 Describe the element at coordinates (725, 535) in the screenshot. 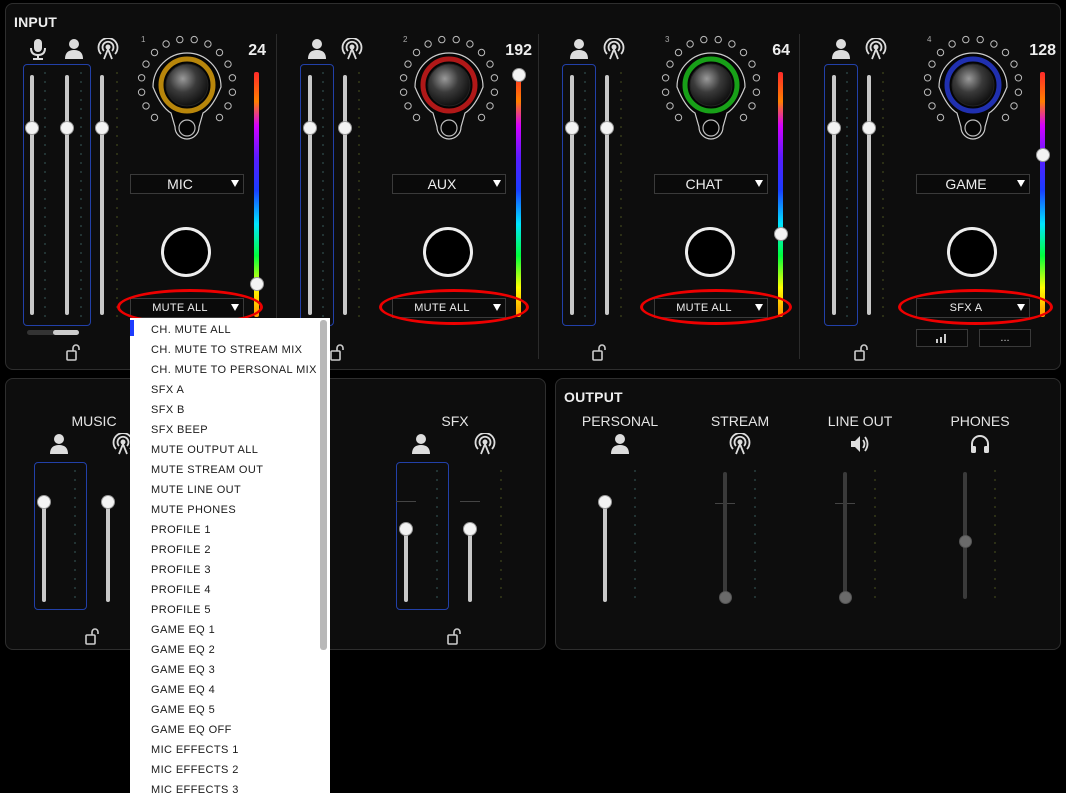

I see `output-stream-track` at that location.